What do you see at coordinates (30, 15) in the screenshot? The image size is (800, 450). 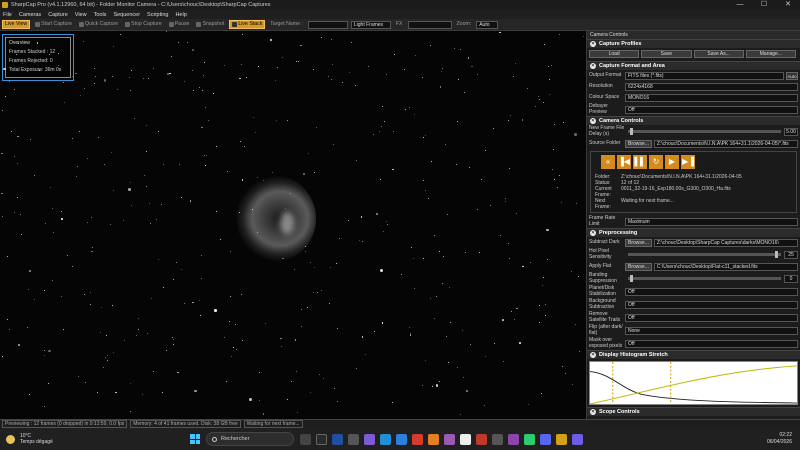 I see `menu-cameras: Cameras` at bounding box center [30, 15].